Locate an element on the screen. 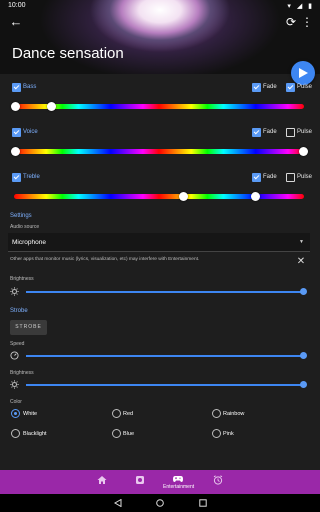 This screenshot has width=320, height=512. status-icons: ▾ ◢ ▮ is located at coordinates (300, 6).